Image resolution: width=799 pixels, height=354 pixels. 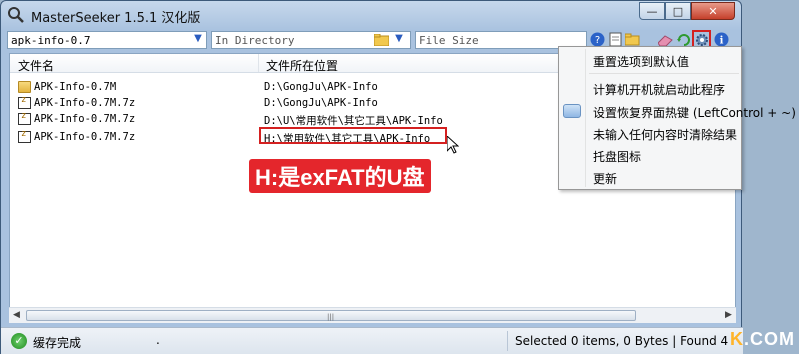 What do you see at coordinates (258, 63) in the screenshot?
I see `column-divider` at bounding box center [258, 63].